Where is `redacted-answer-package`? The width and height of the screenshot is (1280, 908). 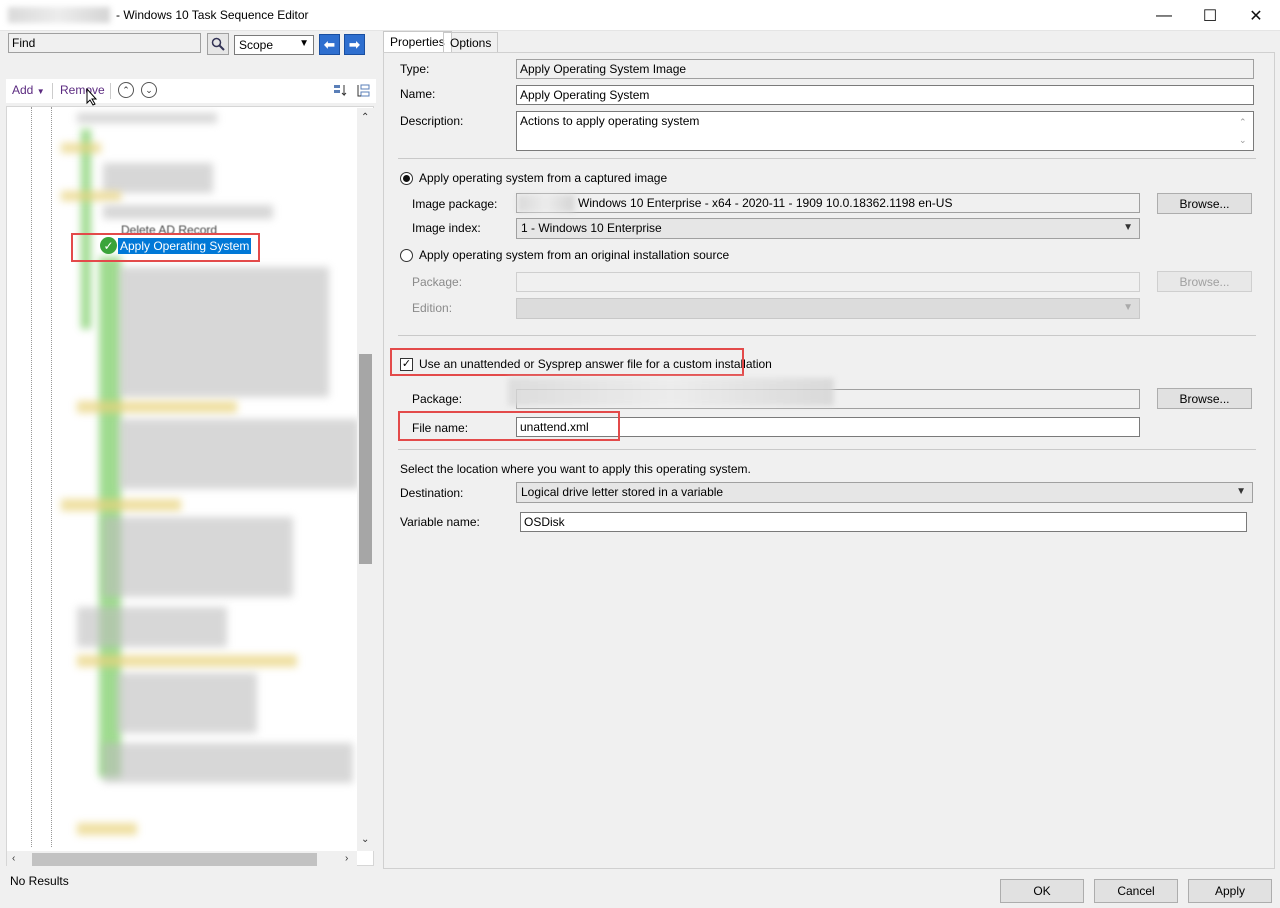
redacted-answer-package is located at coordinates (671, 392).